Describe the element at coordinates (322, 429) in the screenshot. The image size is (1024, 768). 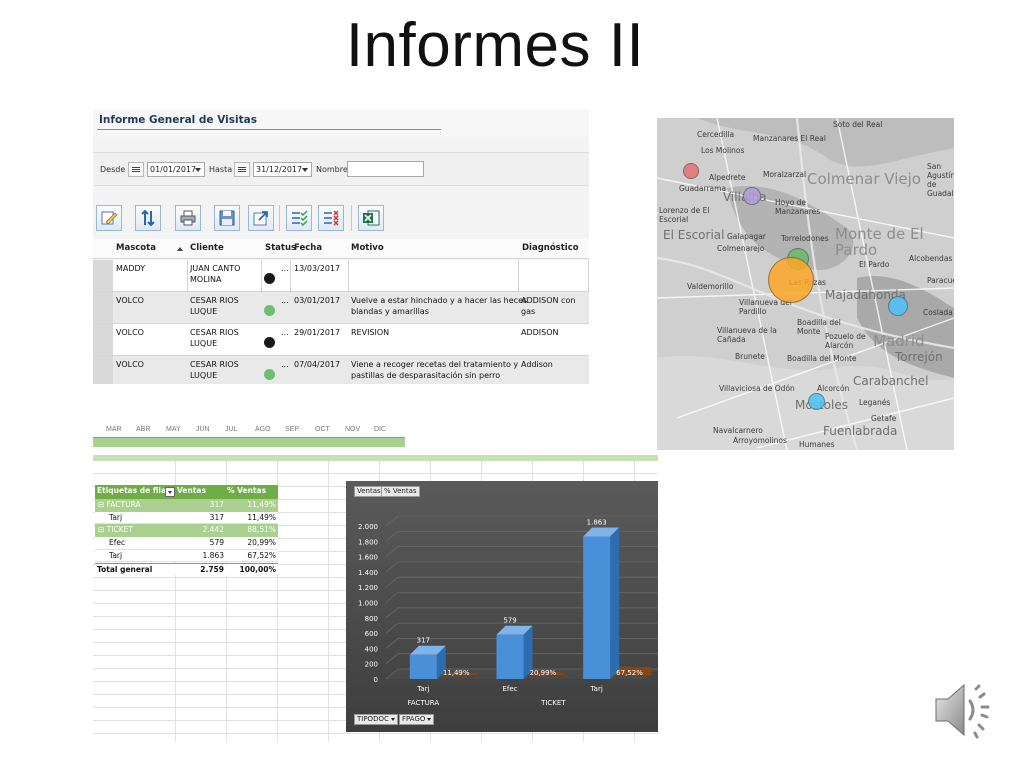
I see `month-label: OCT` at that location.